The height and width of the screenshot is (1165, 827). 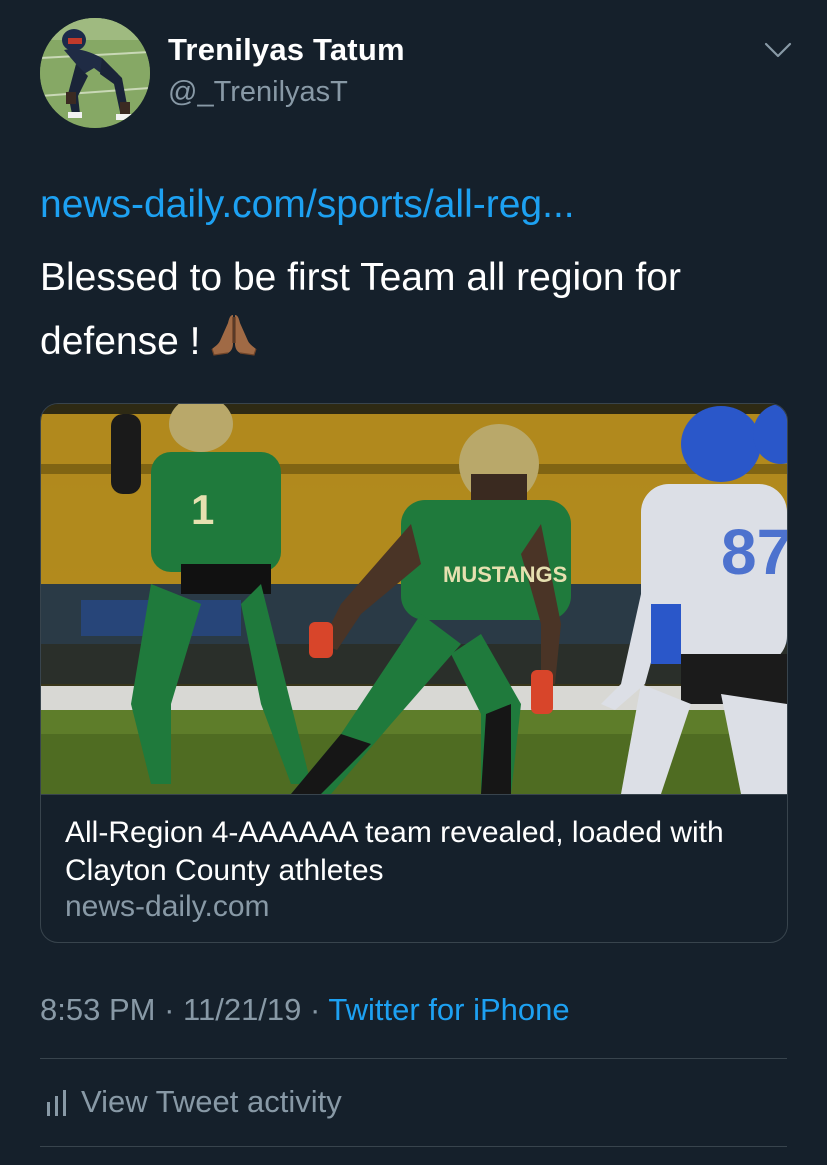 I want to click on chevron-down-icon, so click(x=778, y=50).